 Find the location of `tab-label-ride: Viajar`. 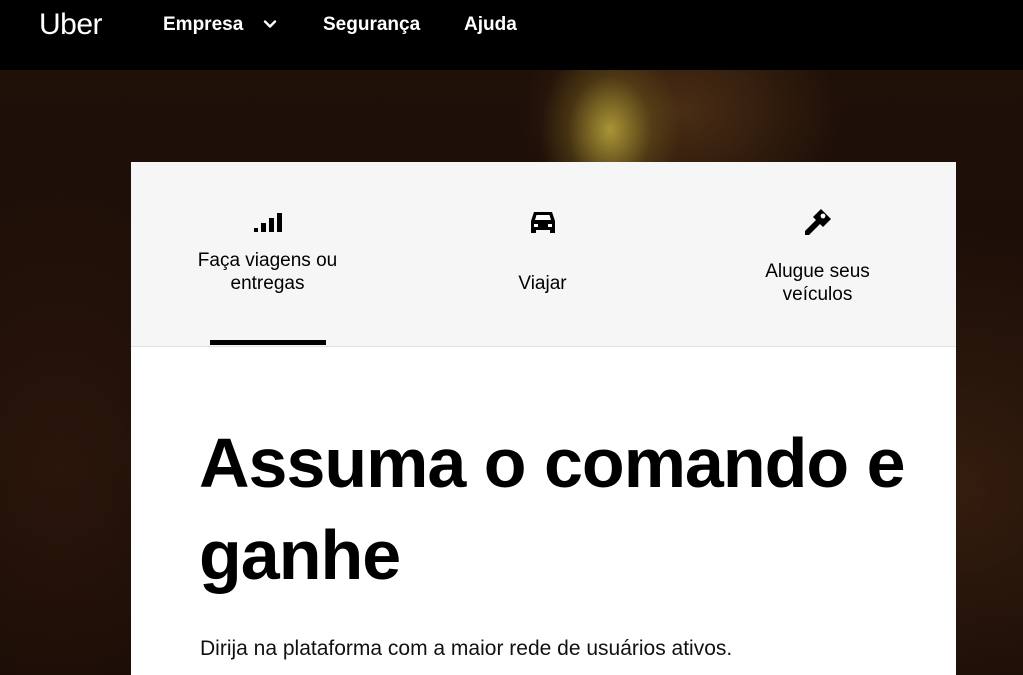

tab-label-ride: Viajar is located at coordinates (542, 283).